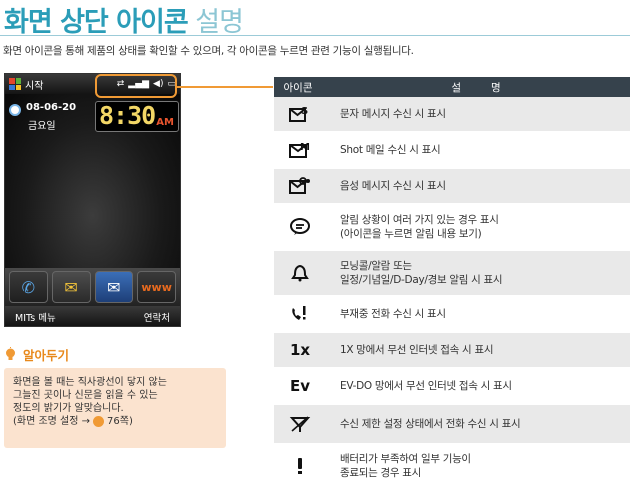 This screenshot has height=495, width=630. I want to click on app-dock: ✆ ✉ ✉ www, so click(92, 287).